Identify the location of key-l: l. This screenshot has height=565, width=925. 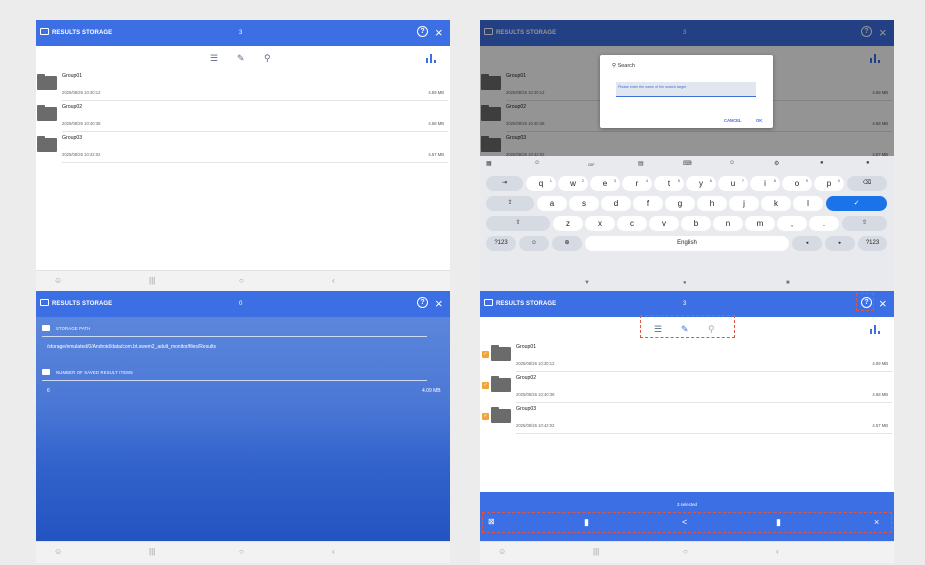
(808, 203).